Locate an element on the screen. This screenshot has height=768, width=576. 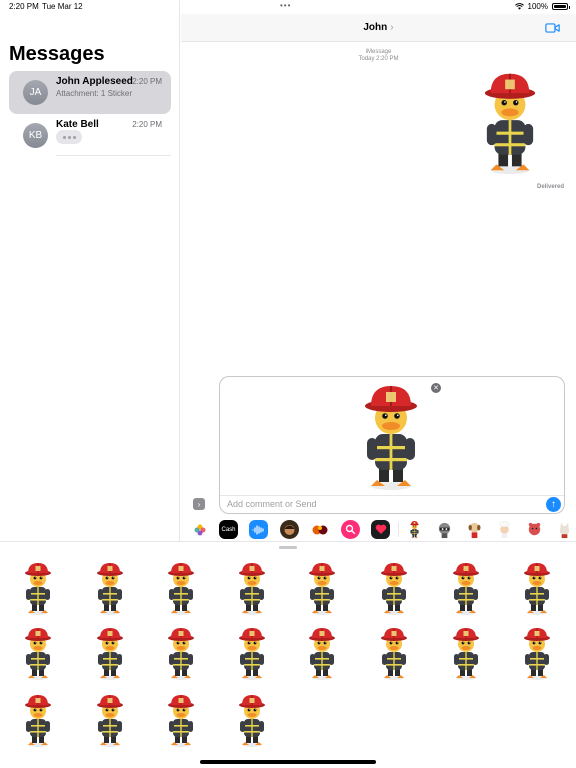
heart-app-icon is located at coordinates (380, 529).